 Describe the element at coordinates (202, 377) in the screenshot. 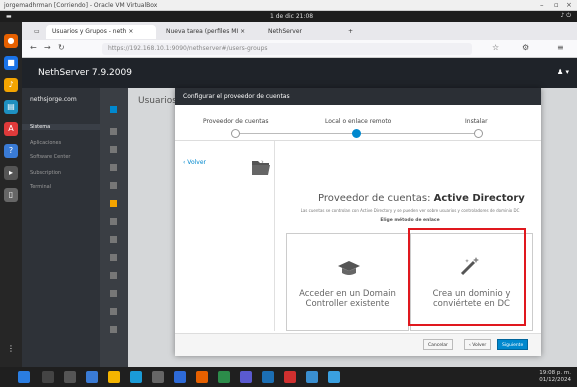

I see `firefox-taskbar-icon` at that location.